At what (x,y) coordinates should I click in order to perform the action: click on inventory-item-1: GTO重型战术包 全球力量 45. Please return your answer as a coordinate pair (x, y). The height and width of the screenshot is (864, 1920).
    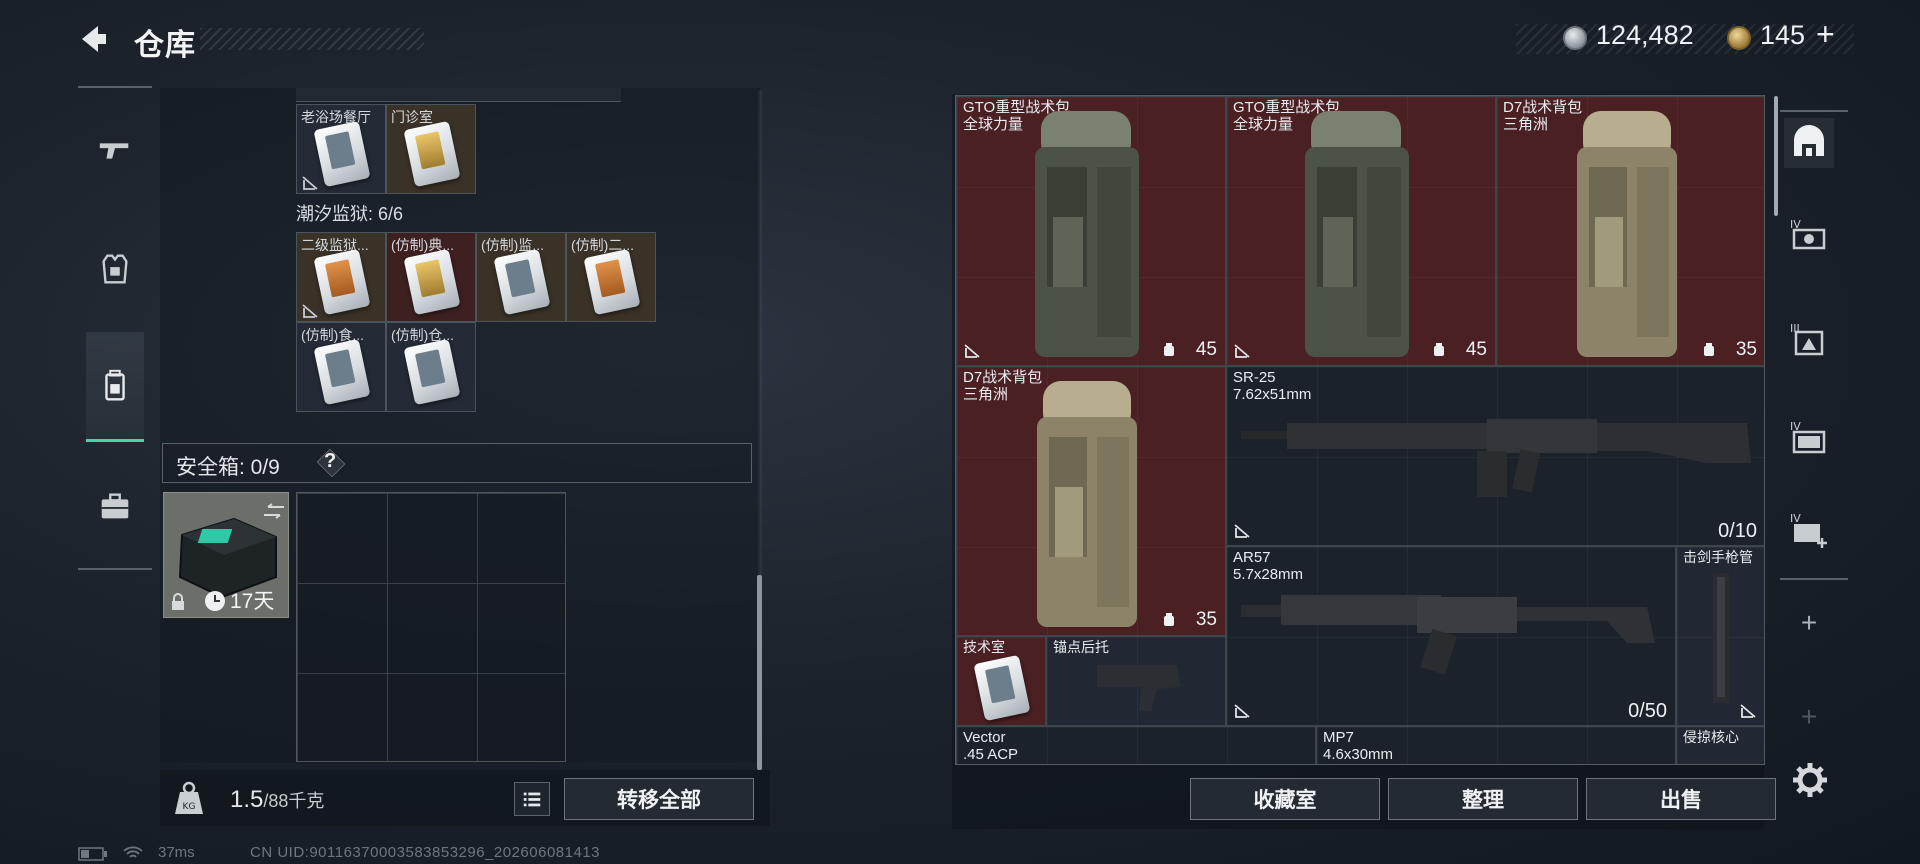
    Looking at the image, I should click on (1361, 231).